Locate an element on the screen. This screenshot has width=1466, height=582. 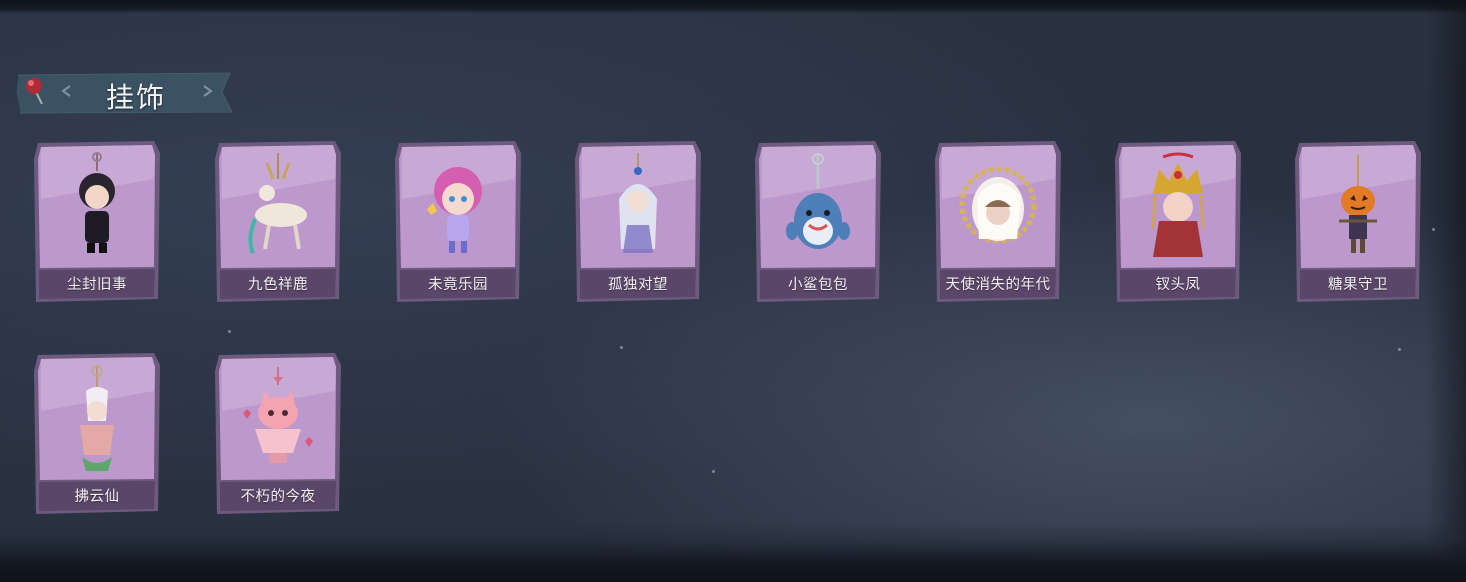
pumpkin-scarecrow-charm-icon is located at coordinates (1358, 204).